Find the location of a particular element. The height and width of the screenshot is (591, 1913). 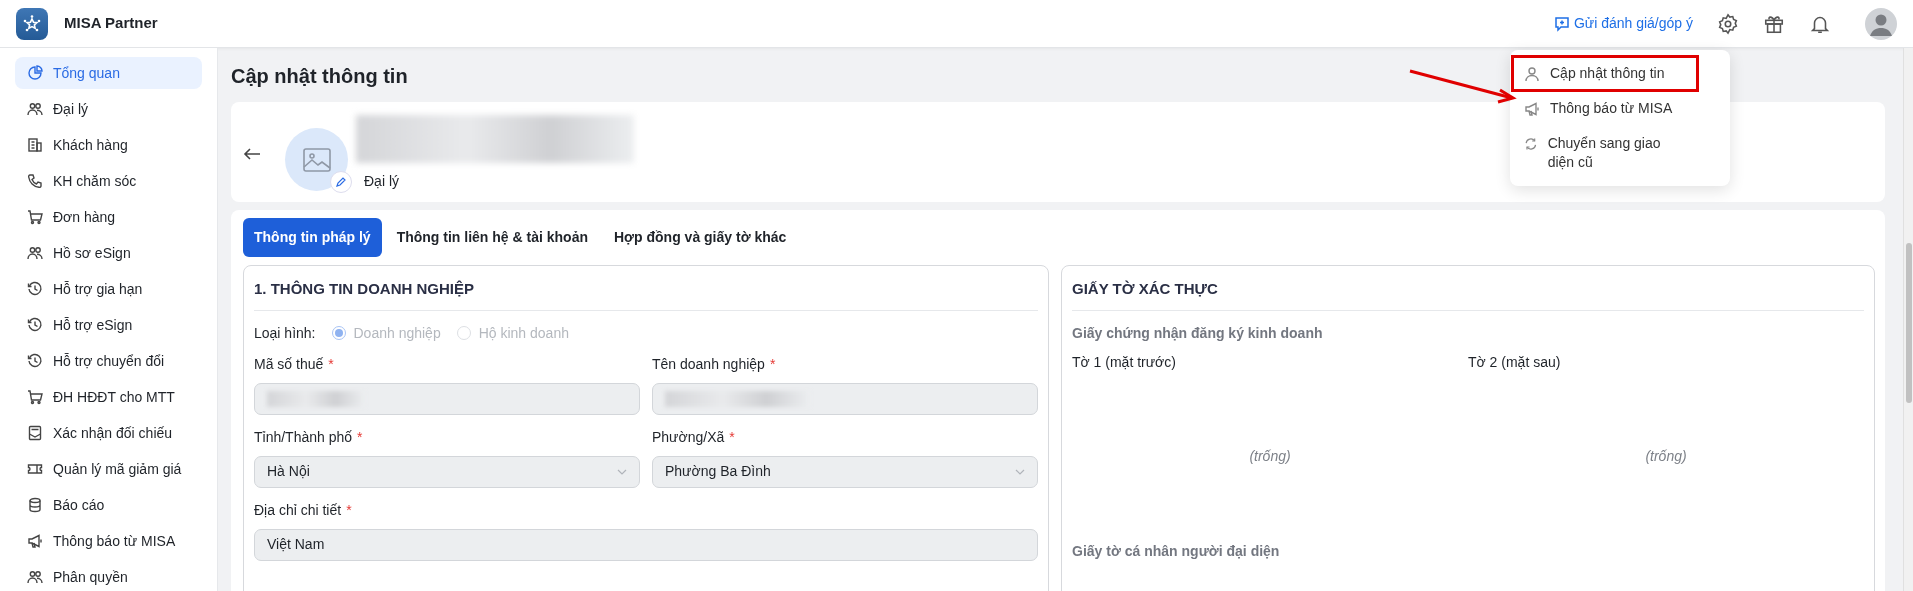

sidebar-item: Thông báo từ MISA is located at coordinates (108, 541).